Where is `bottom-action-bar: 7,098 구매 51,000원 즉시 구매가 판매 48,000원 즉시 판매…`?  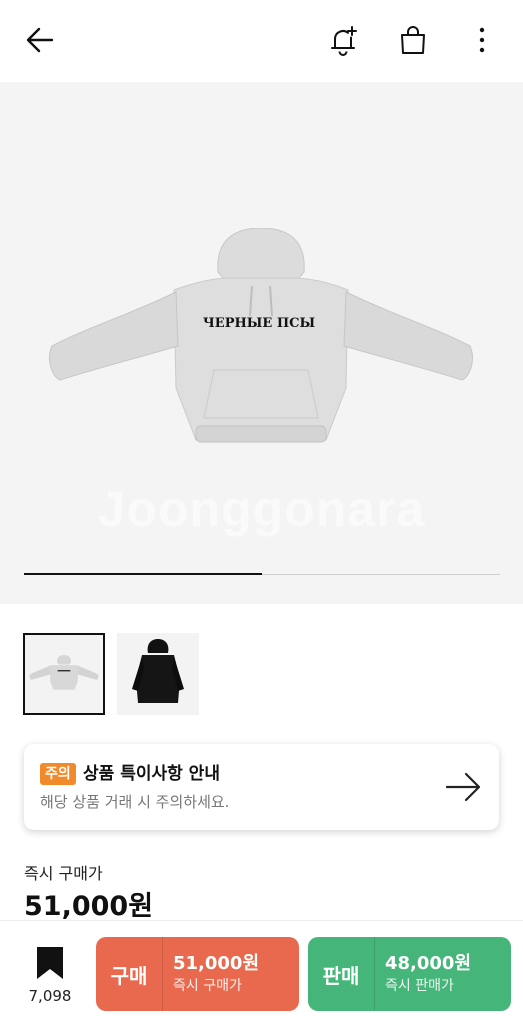
bottom-action-bar: 7,098 구매 51,000원 즉시 구매가 판매 48,000원 즉시 판매… is located at coordinates (261, 972).